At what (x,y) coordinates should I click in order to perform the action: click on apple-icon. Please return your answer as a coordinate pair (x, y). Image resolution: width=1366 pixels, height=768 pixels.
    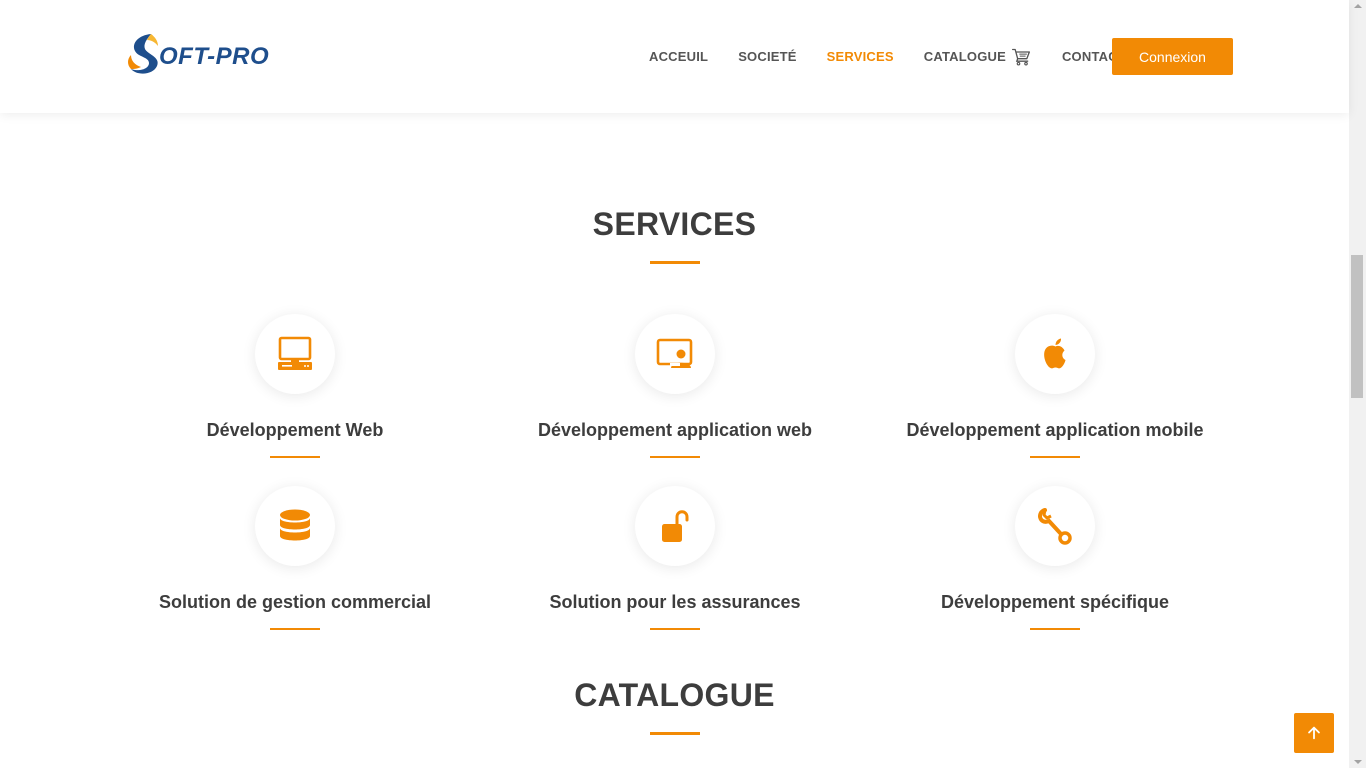
    Looking at the image, I should click on (1055, 353).